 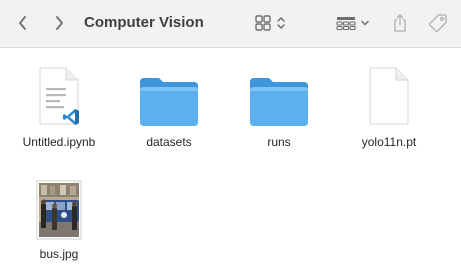 I want to click on grid-view-icon, so click(x=263, y=23).